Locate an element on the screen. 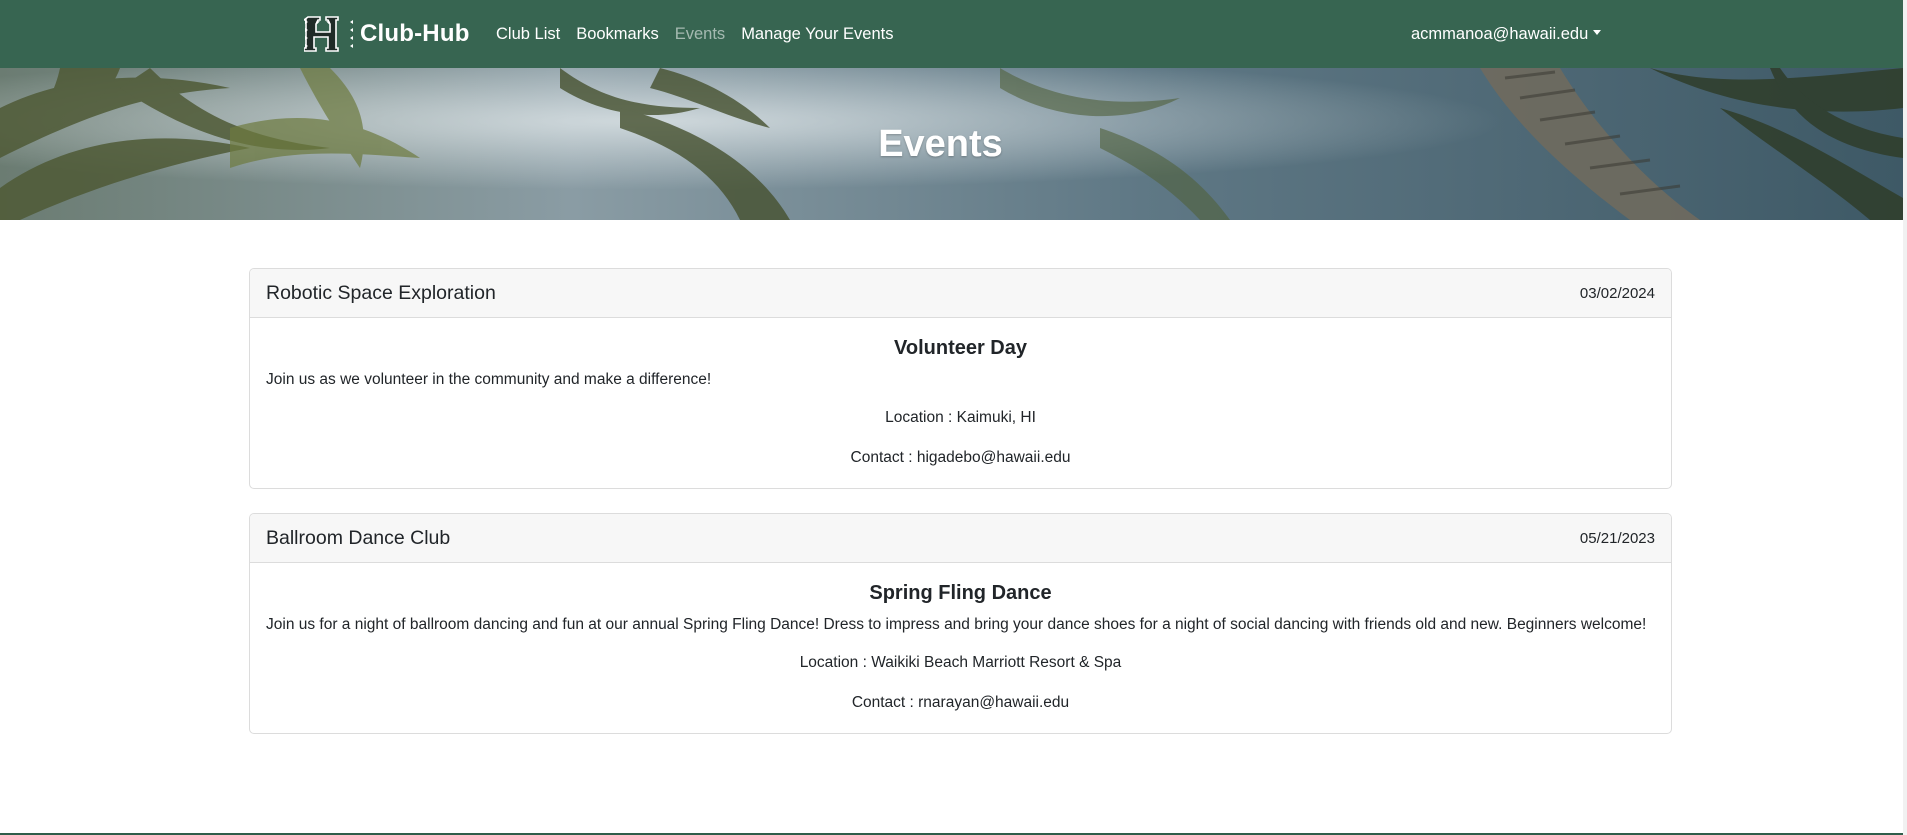 This screenshot has height=835, width=1907. hawaii-h-logo-icon is located at coordinates (328, 34).